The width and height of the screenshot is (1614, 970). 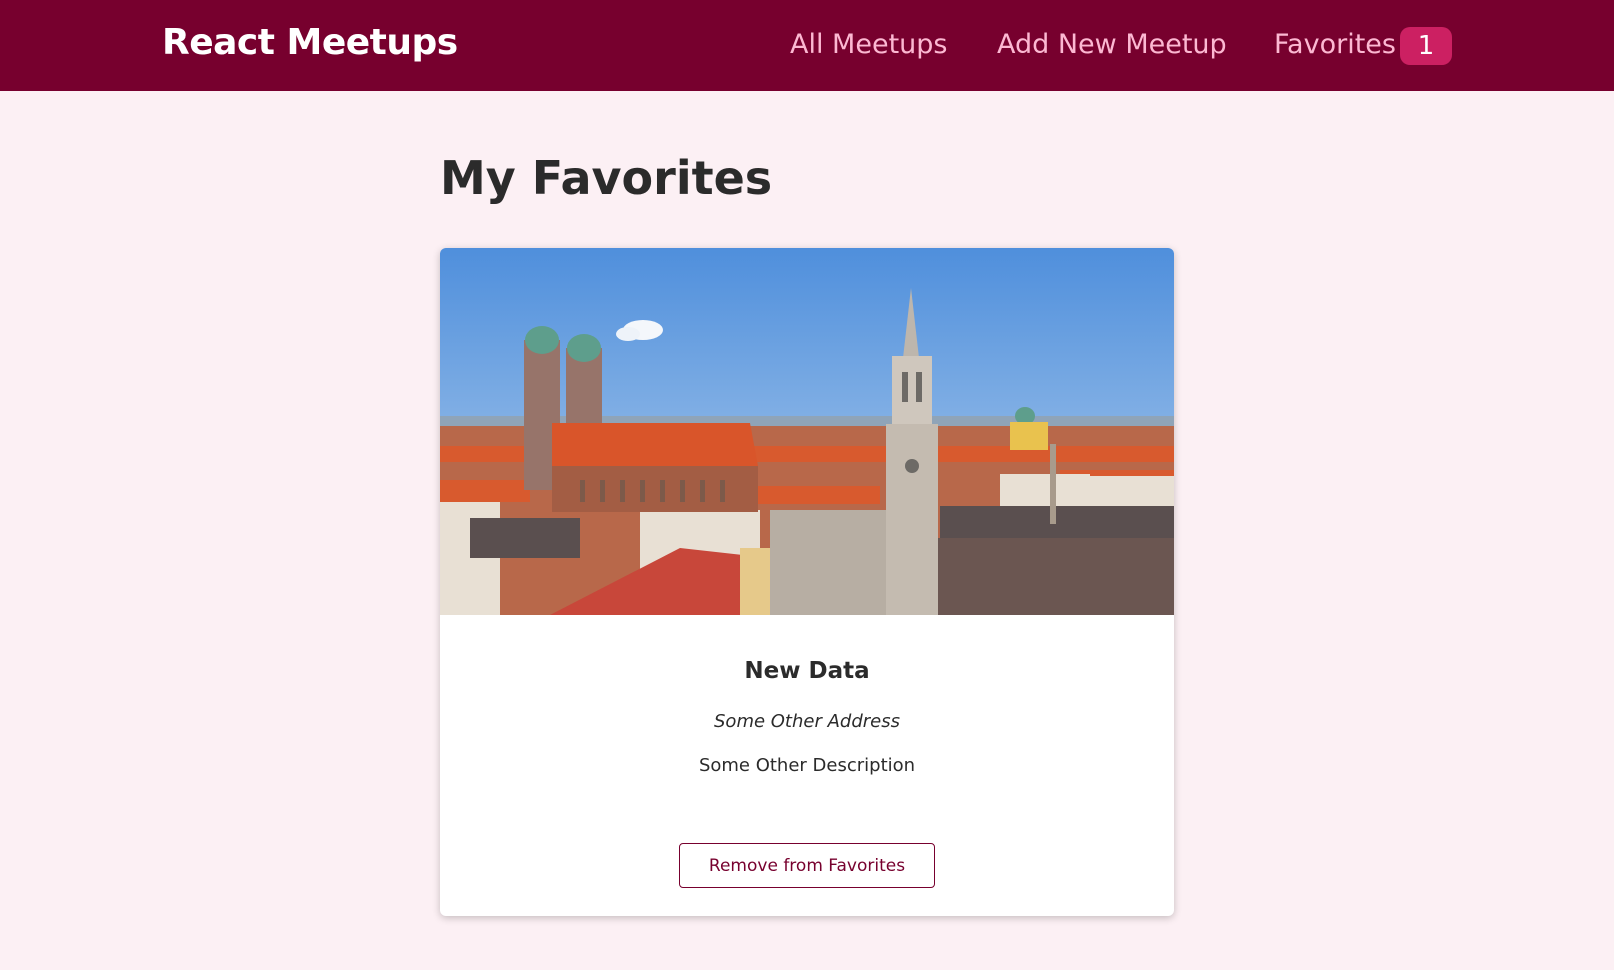 I want to click on meetup-title: New Data, so click(x=807, y=671).